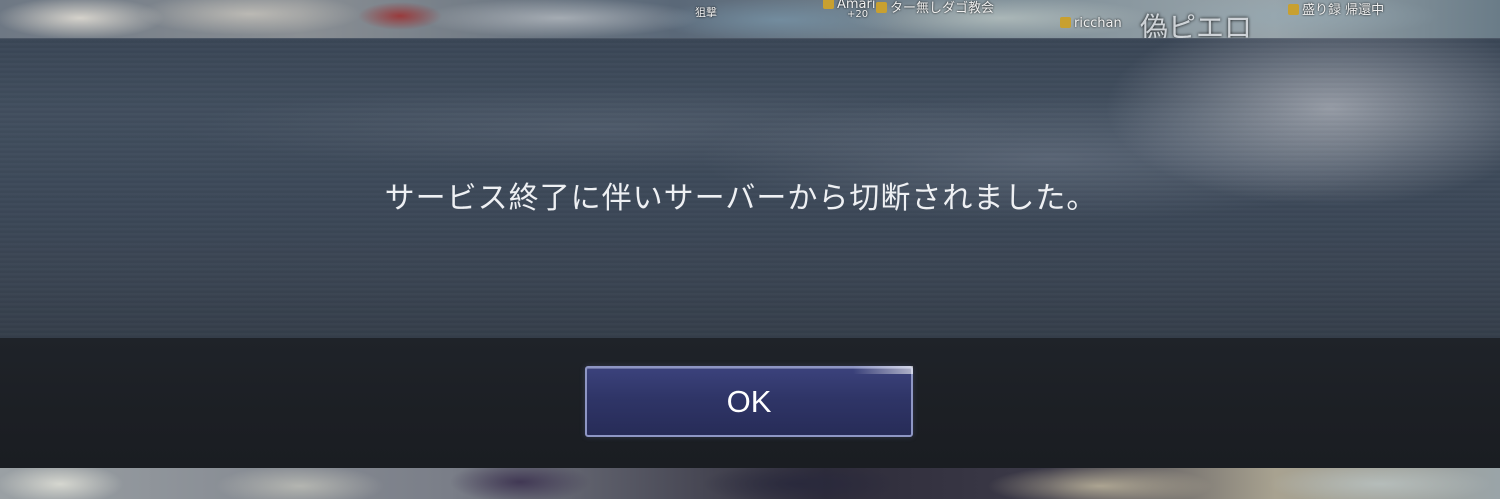 Image resolution: width=1500 pixels, height=499 pixels. Describe the element at coordinates (750, 482) in the screenshot. I see `game-background-bottom` at that location.